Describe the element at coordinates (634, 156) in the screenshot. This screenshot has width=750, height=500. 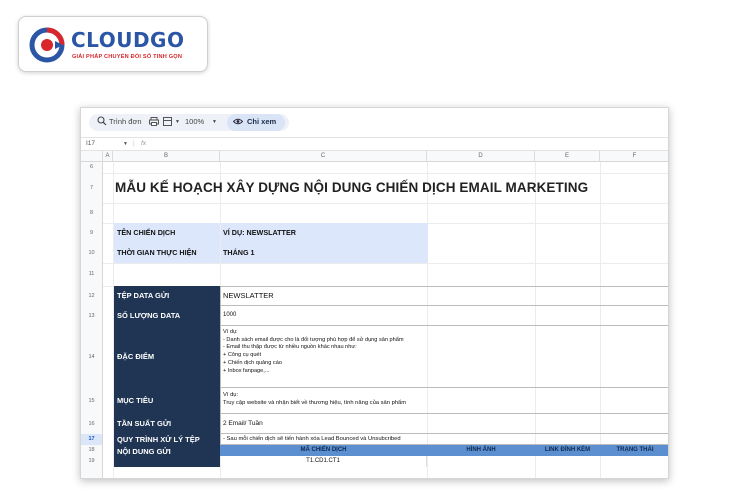
I see `column-header-f: F` at that location.